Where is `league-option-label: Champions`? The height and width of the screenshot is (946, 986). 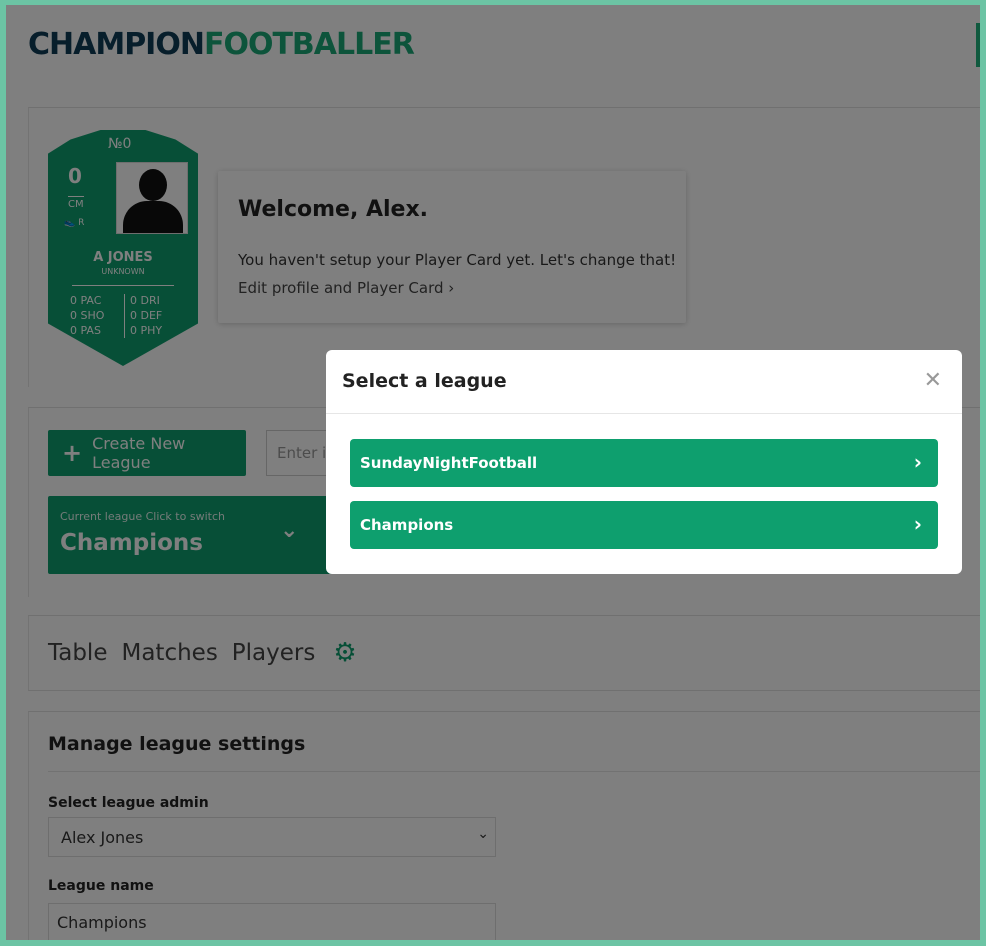
league-option-label: Champions is located at coordinates (407, 525).